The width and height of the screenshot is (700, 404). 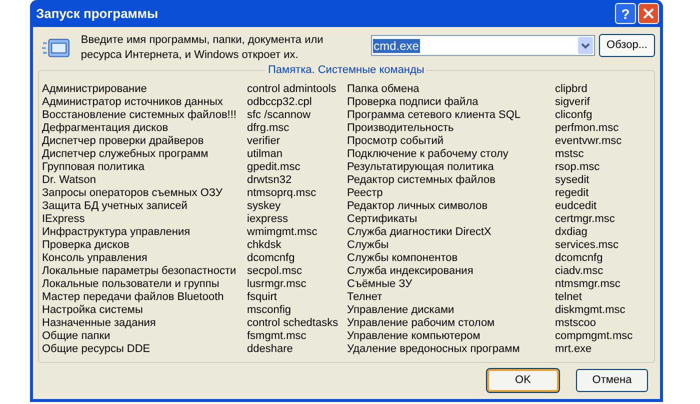 I want to click on tool-name: Локальные параметры безопастности, so click(x=140, y=271).